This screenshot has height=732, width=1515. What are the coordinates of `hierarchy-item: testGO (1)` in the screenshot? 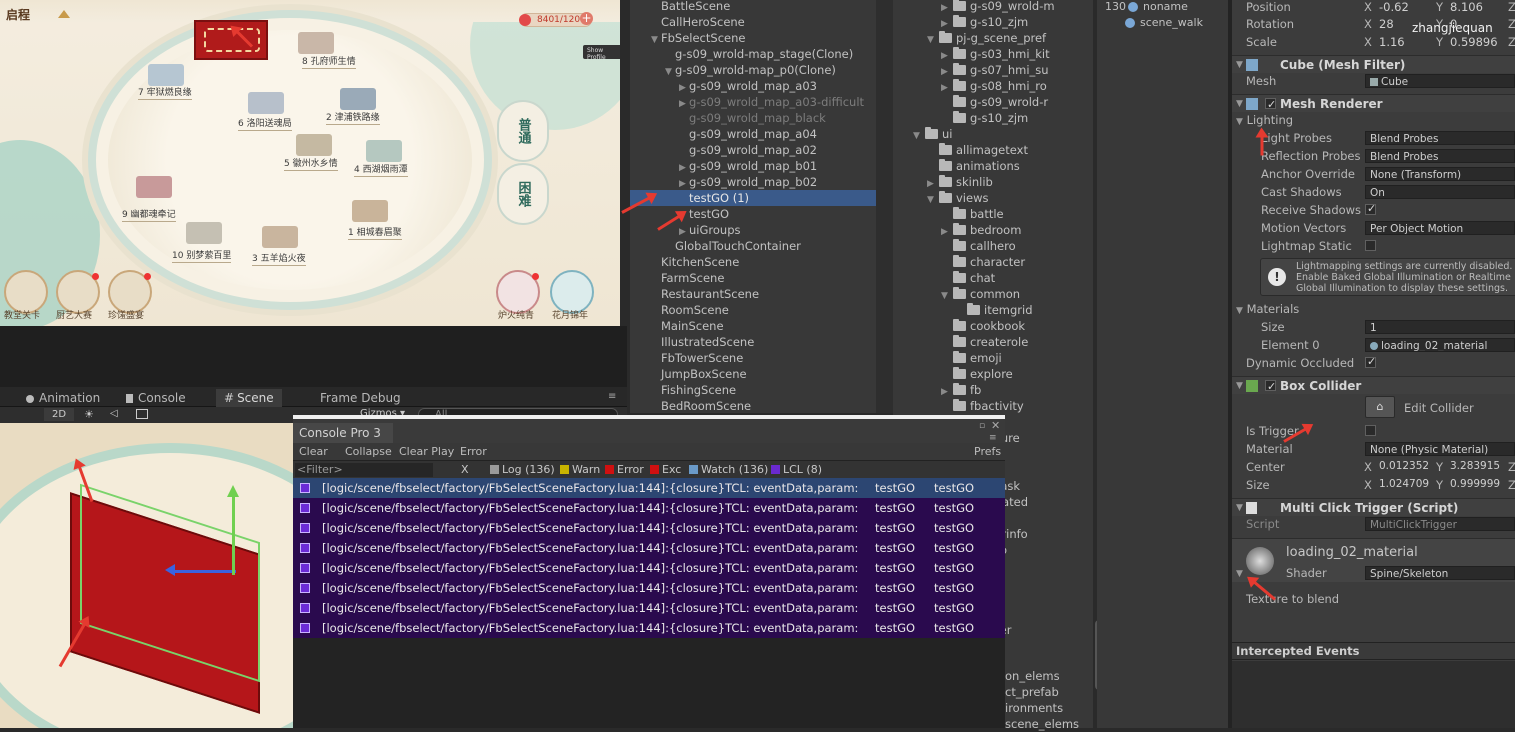 It's located at (753, 198).